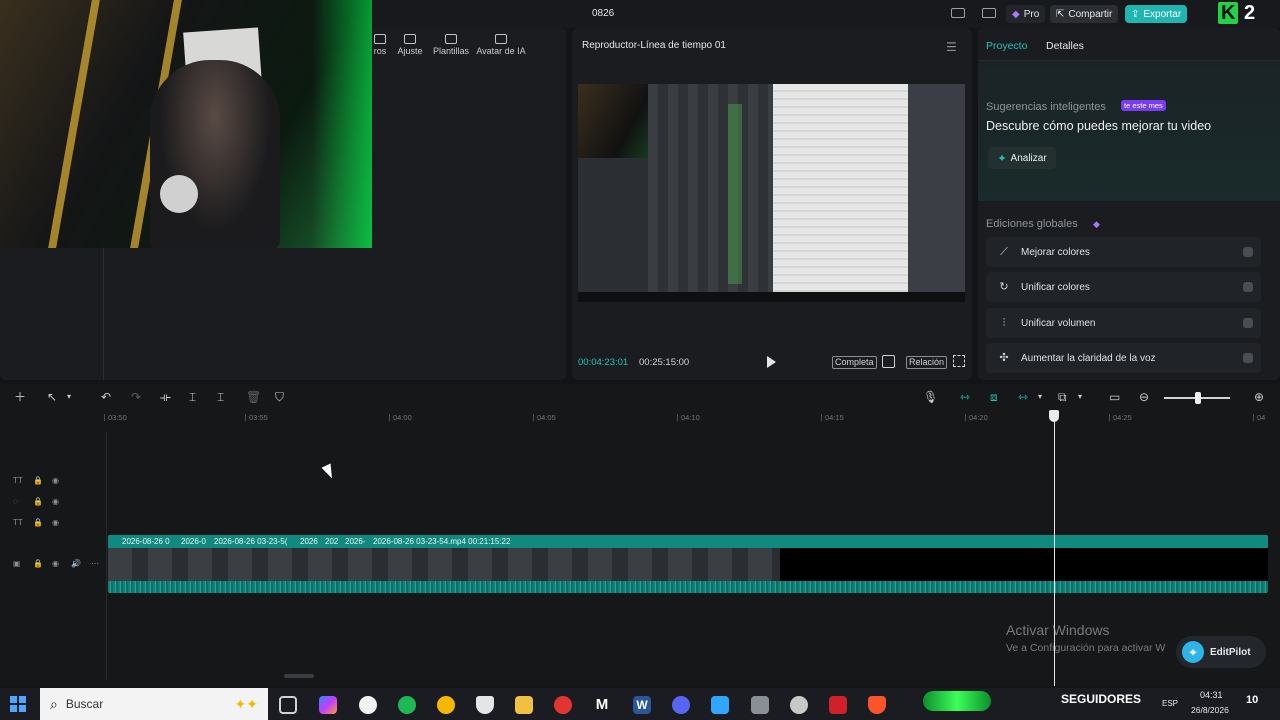 This screenshot has height=720, width=1280. Describe the element at coordinates (771, 362) in the screenshot. I see `play-icon` at that location.